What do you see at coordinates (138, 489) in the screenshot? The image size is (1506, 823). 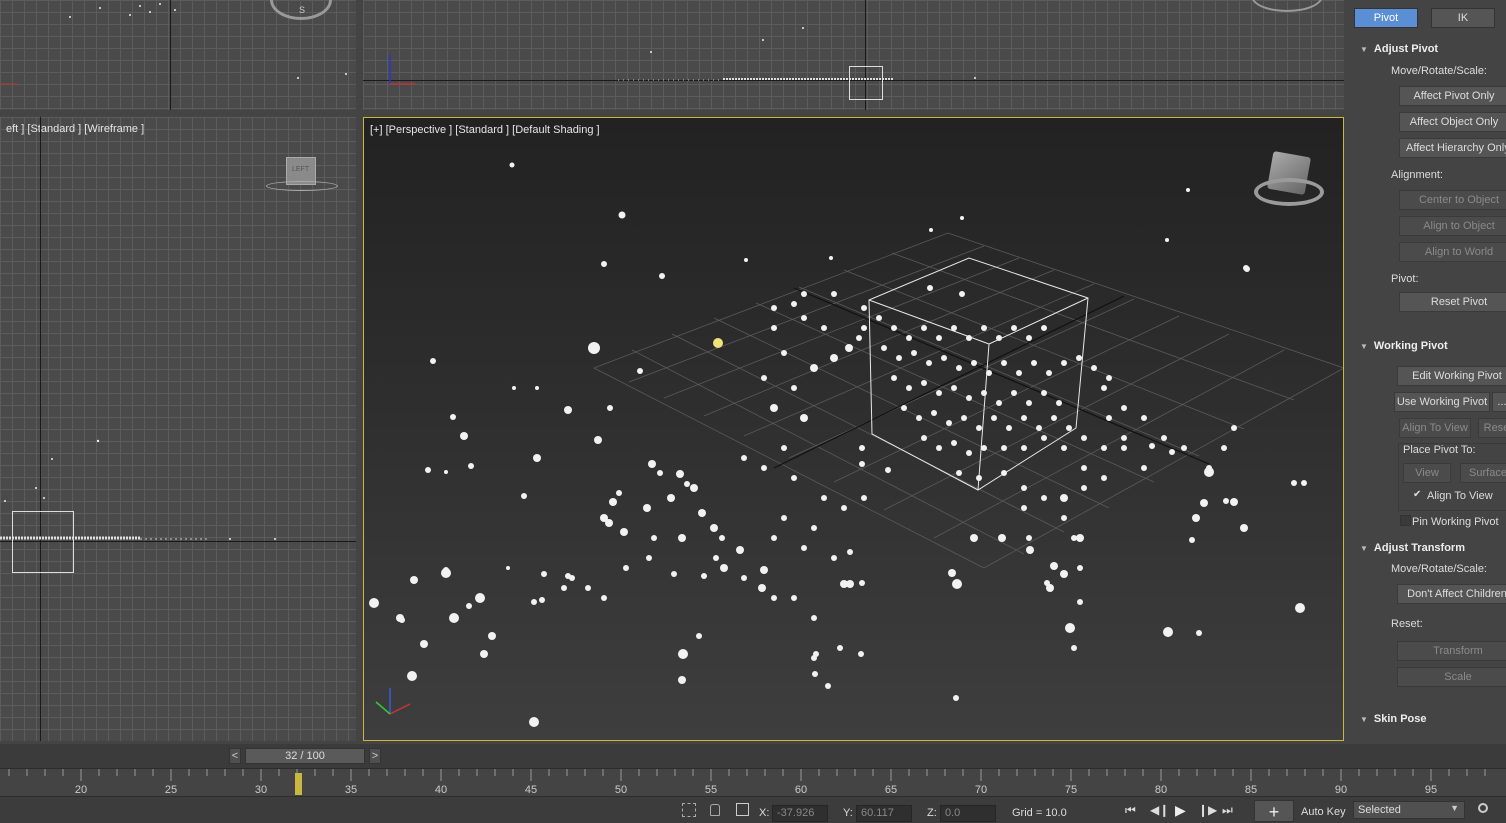 I see `particles-left-view` at bounding box center [138, 489].